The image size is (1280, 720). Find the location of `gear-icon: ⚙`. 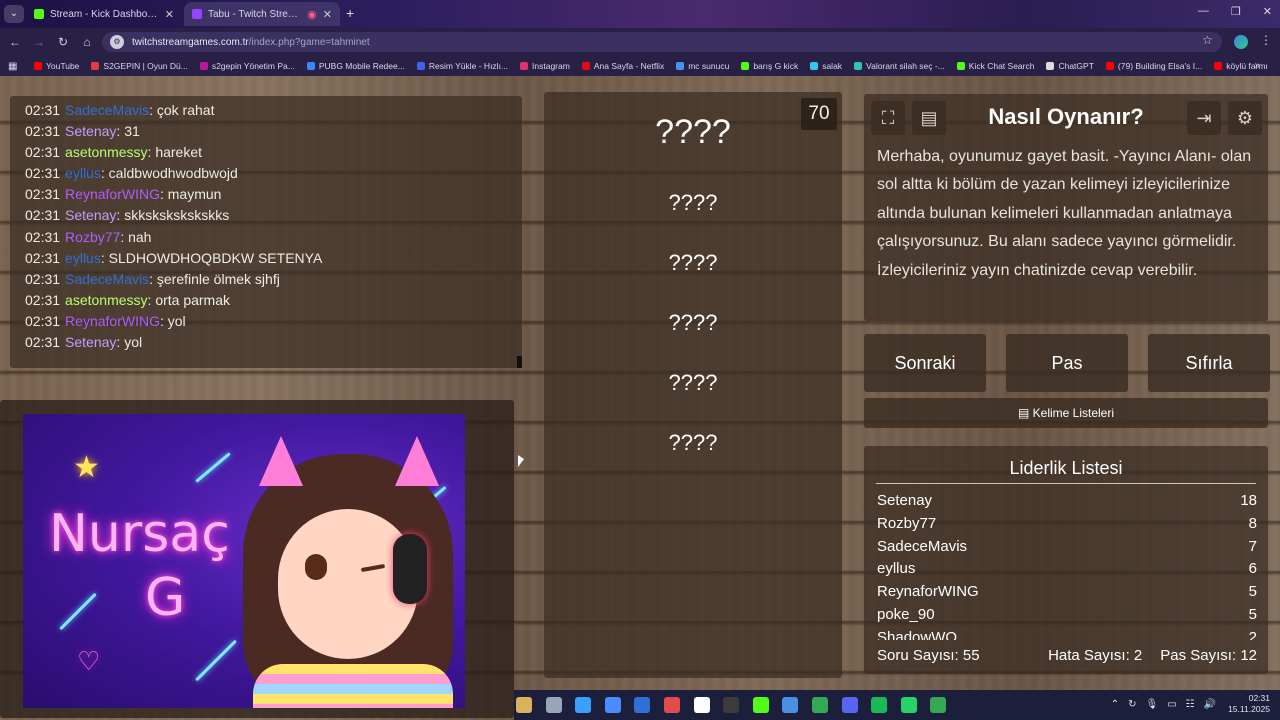

gear-icon: ⚙ is located at coordinates (1245, 118).